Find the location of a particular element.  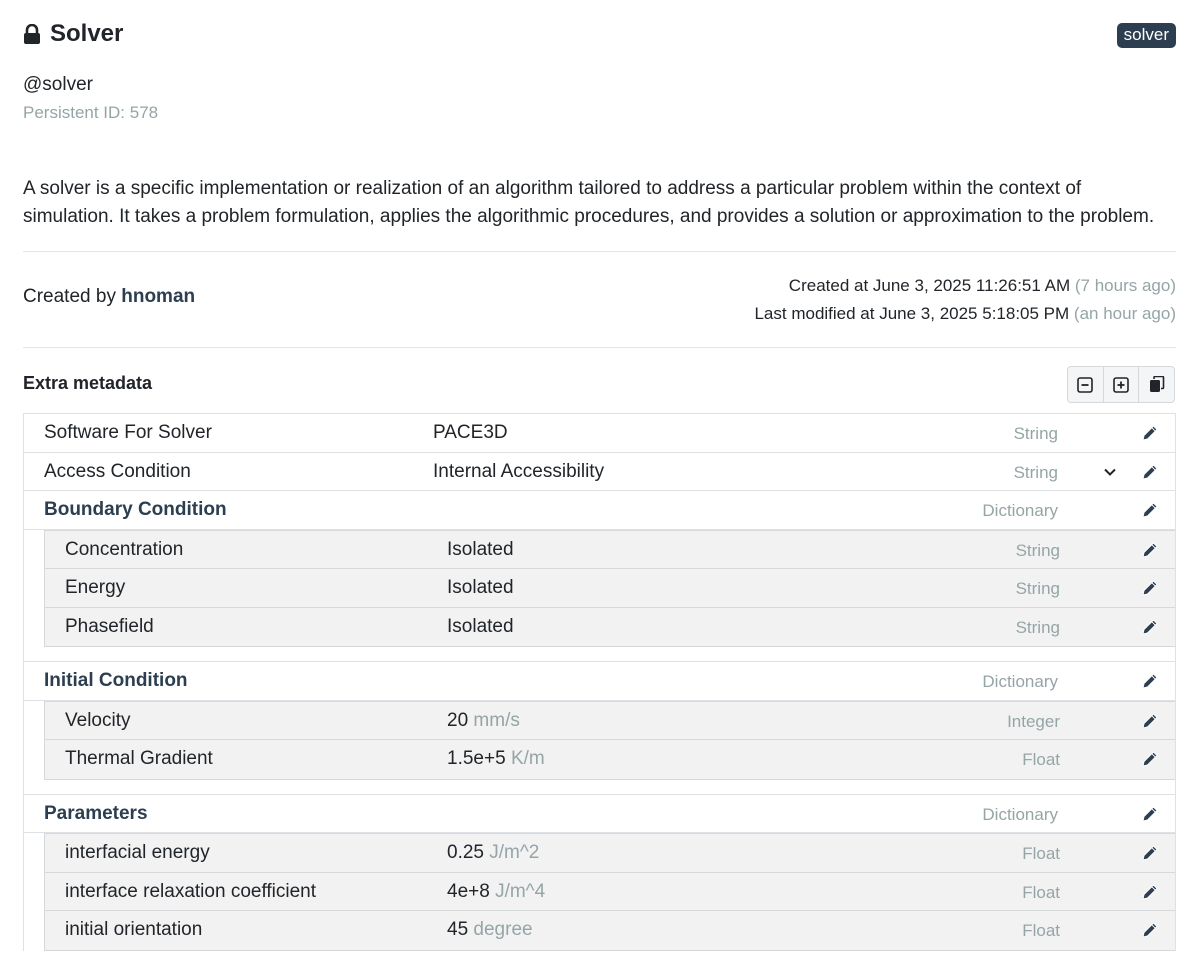

created-by-prefix: Created by is located at coordinates (69, 296).